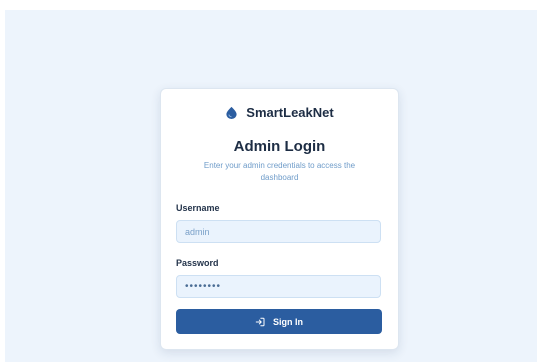 The width and height of the screenshot is (537, 362). What do you see at coordinates (278, 286) in the screenshot?
I see `password-input` at bounding box center [278, 286].